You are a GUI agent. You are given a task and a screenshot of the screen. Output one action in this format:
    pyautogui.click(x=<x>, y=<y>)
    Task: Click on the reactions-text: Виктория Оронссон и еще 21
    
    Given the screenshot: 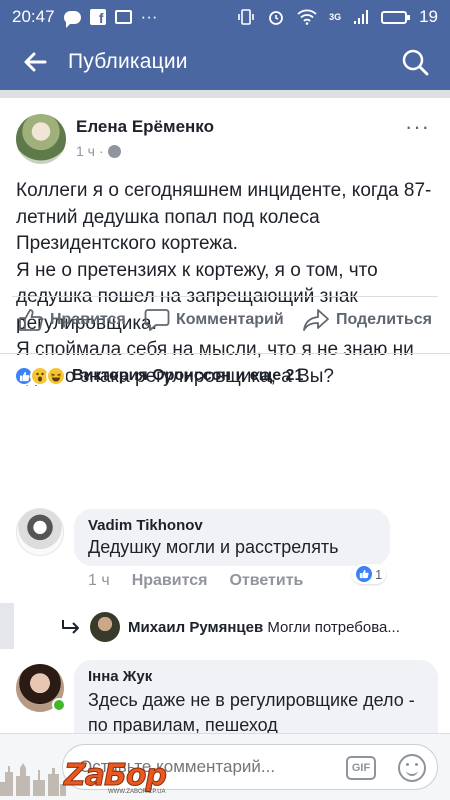 What is the action you would take?
    pyautogui.click(x=188, y=375)
    